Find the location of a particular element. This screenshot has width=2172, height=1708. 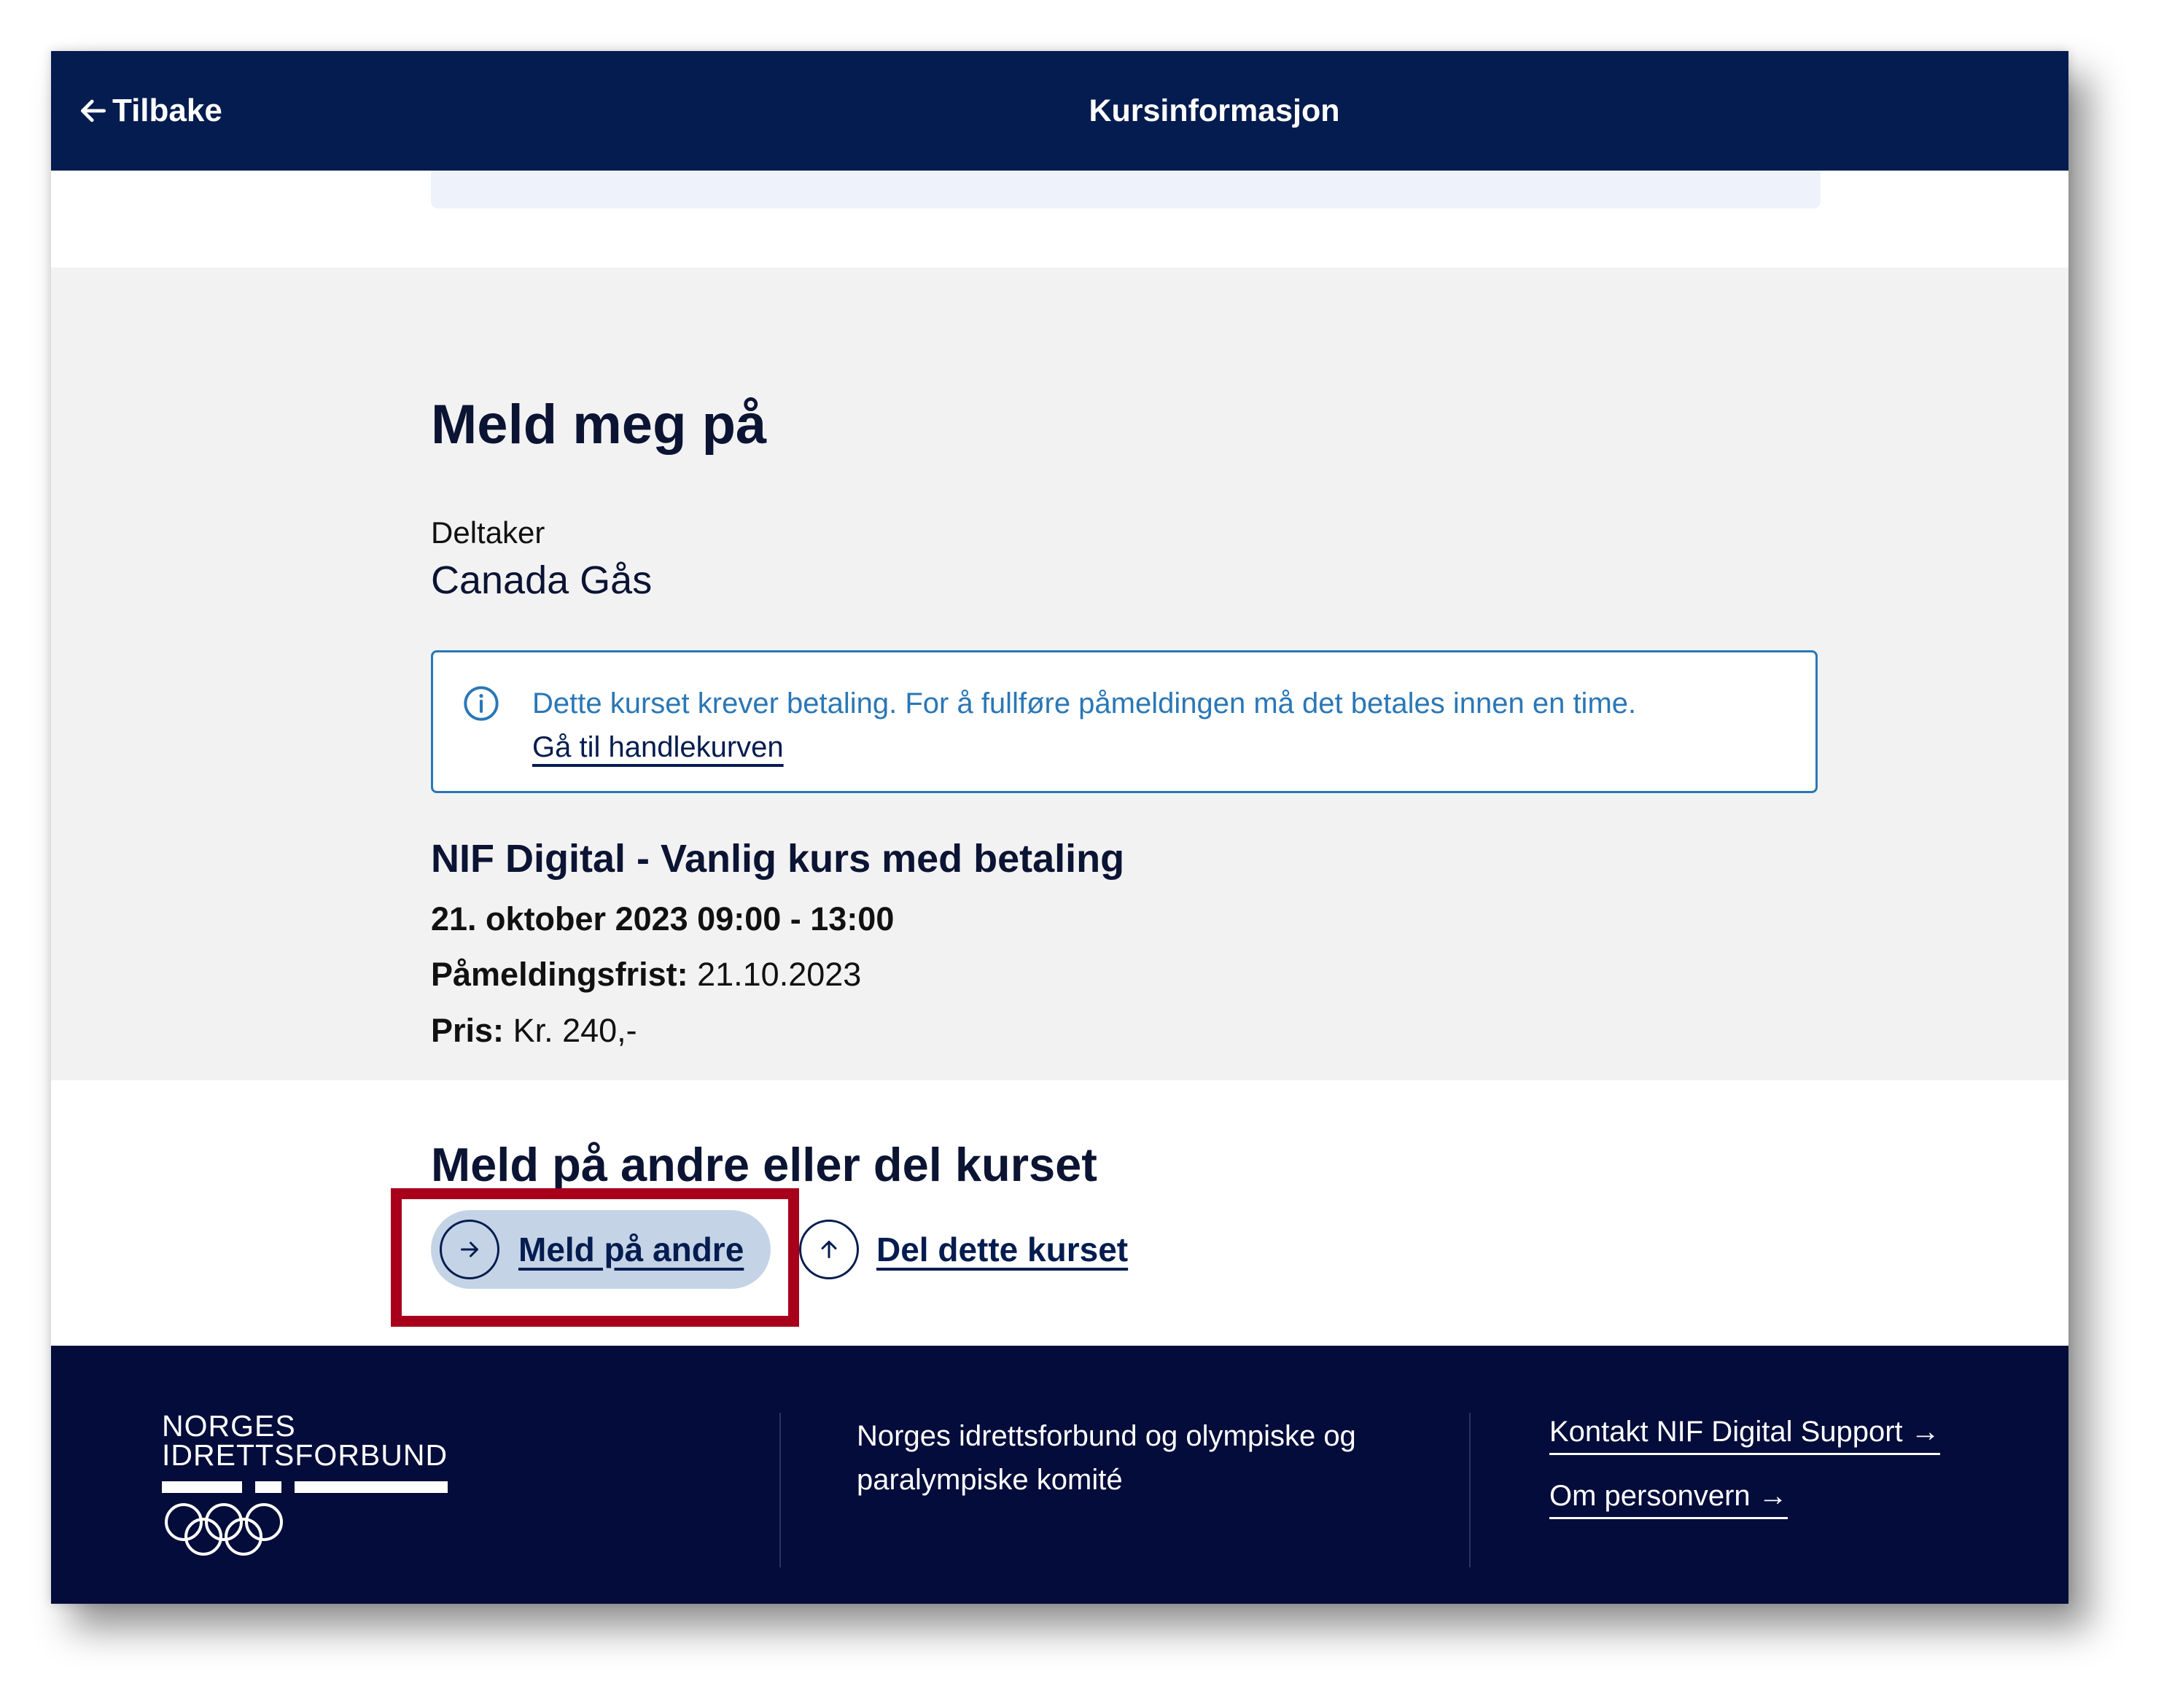

page-title-wrap: Kursinformasjon is located at coordinates (1059, 111).